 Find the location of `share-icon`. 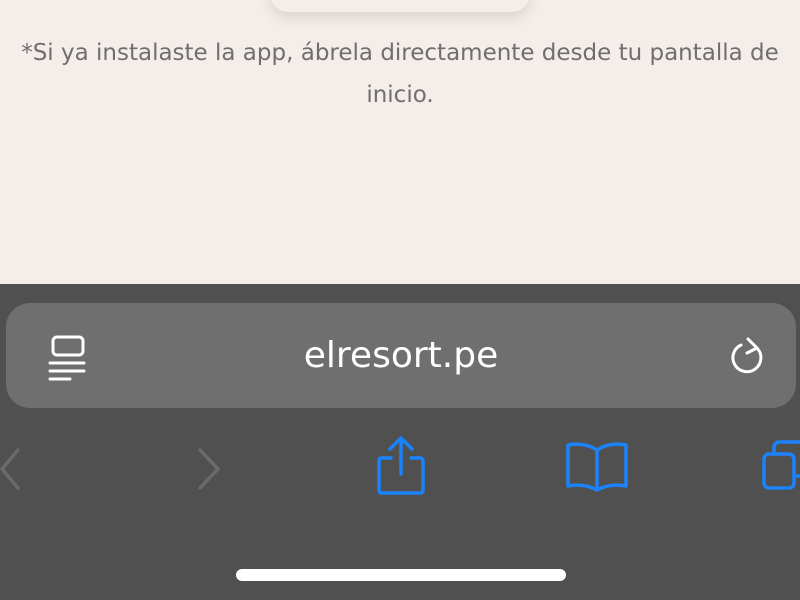

share-icon is located at coordinates (401, 466).